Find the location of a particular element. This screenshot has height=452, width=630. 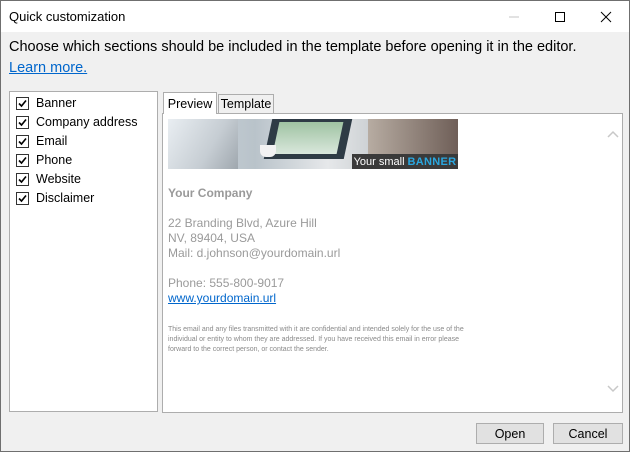

banner-text: Your small is located at coordinates (379, 161).